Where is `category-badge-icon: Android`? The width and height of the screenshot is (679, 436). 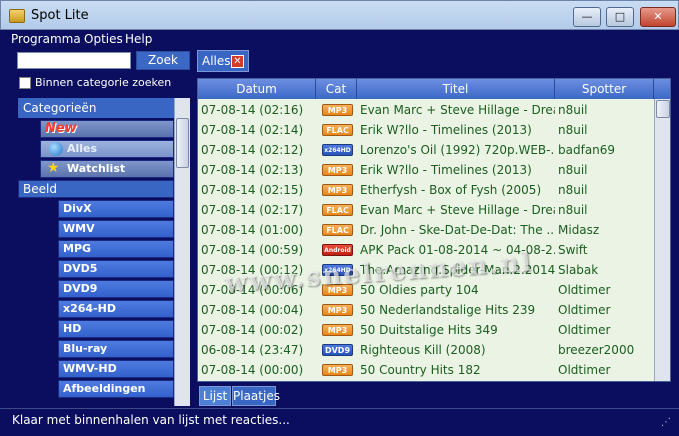 category-badge-icon: Android is located at coordinates (337, 250).